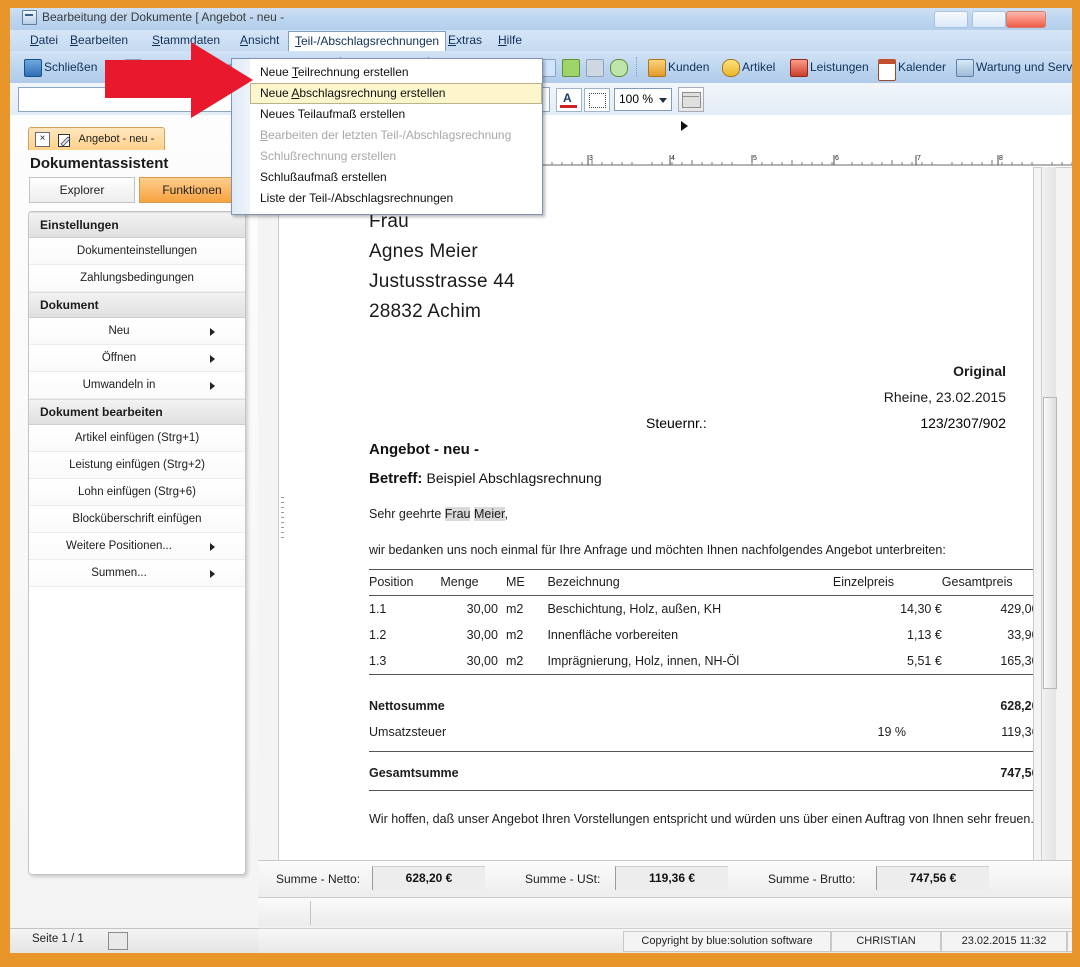 This screenshot has height=967, width=1080. I want to click on vertical-scrollbar, so click(1049, 514).